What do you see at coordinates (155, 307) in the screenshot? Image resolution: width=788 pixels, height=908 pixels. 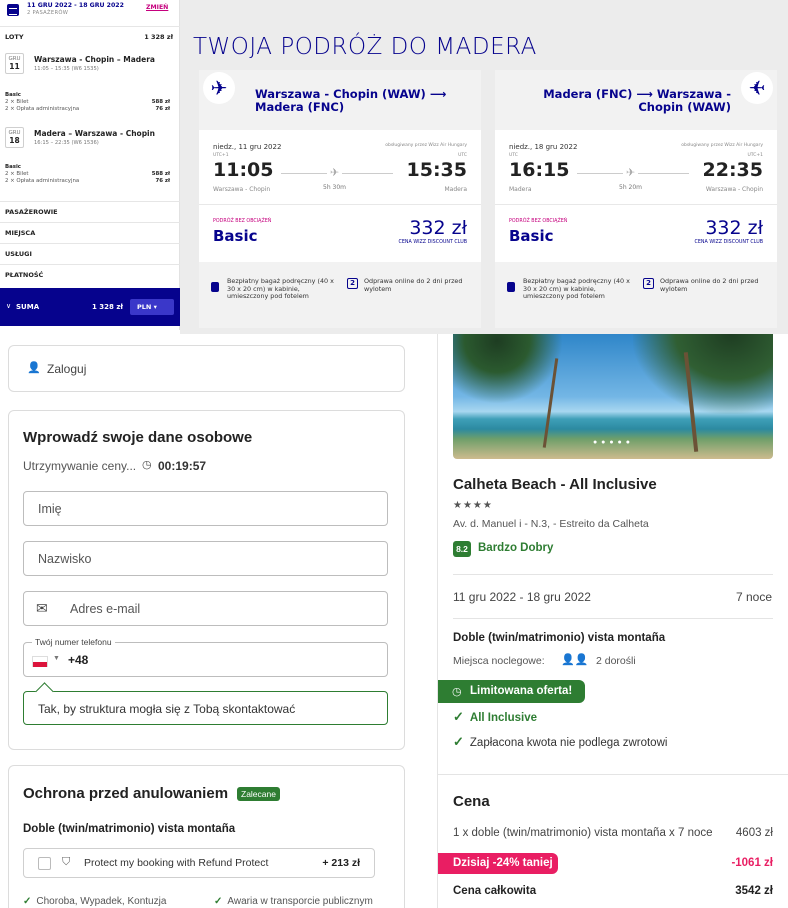 I see `caret-down-icon: ▾` at bounding box center [155, 307].